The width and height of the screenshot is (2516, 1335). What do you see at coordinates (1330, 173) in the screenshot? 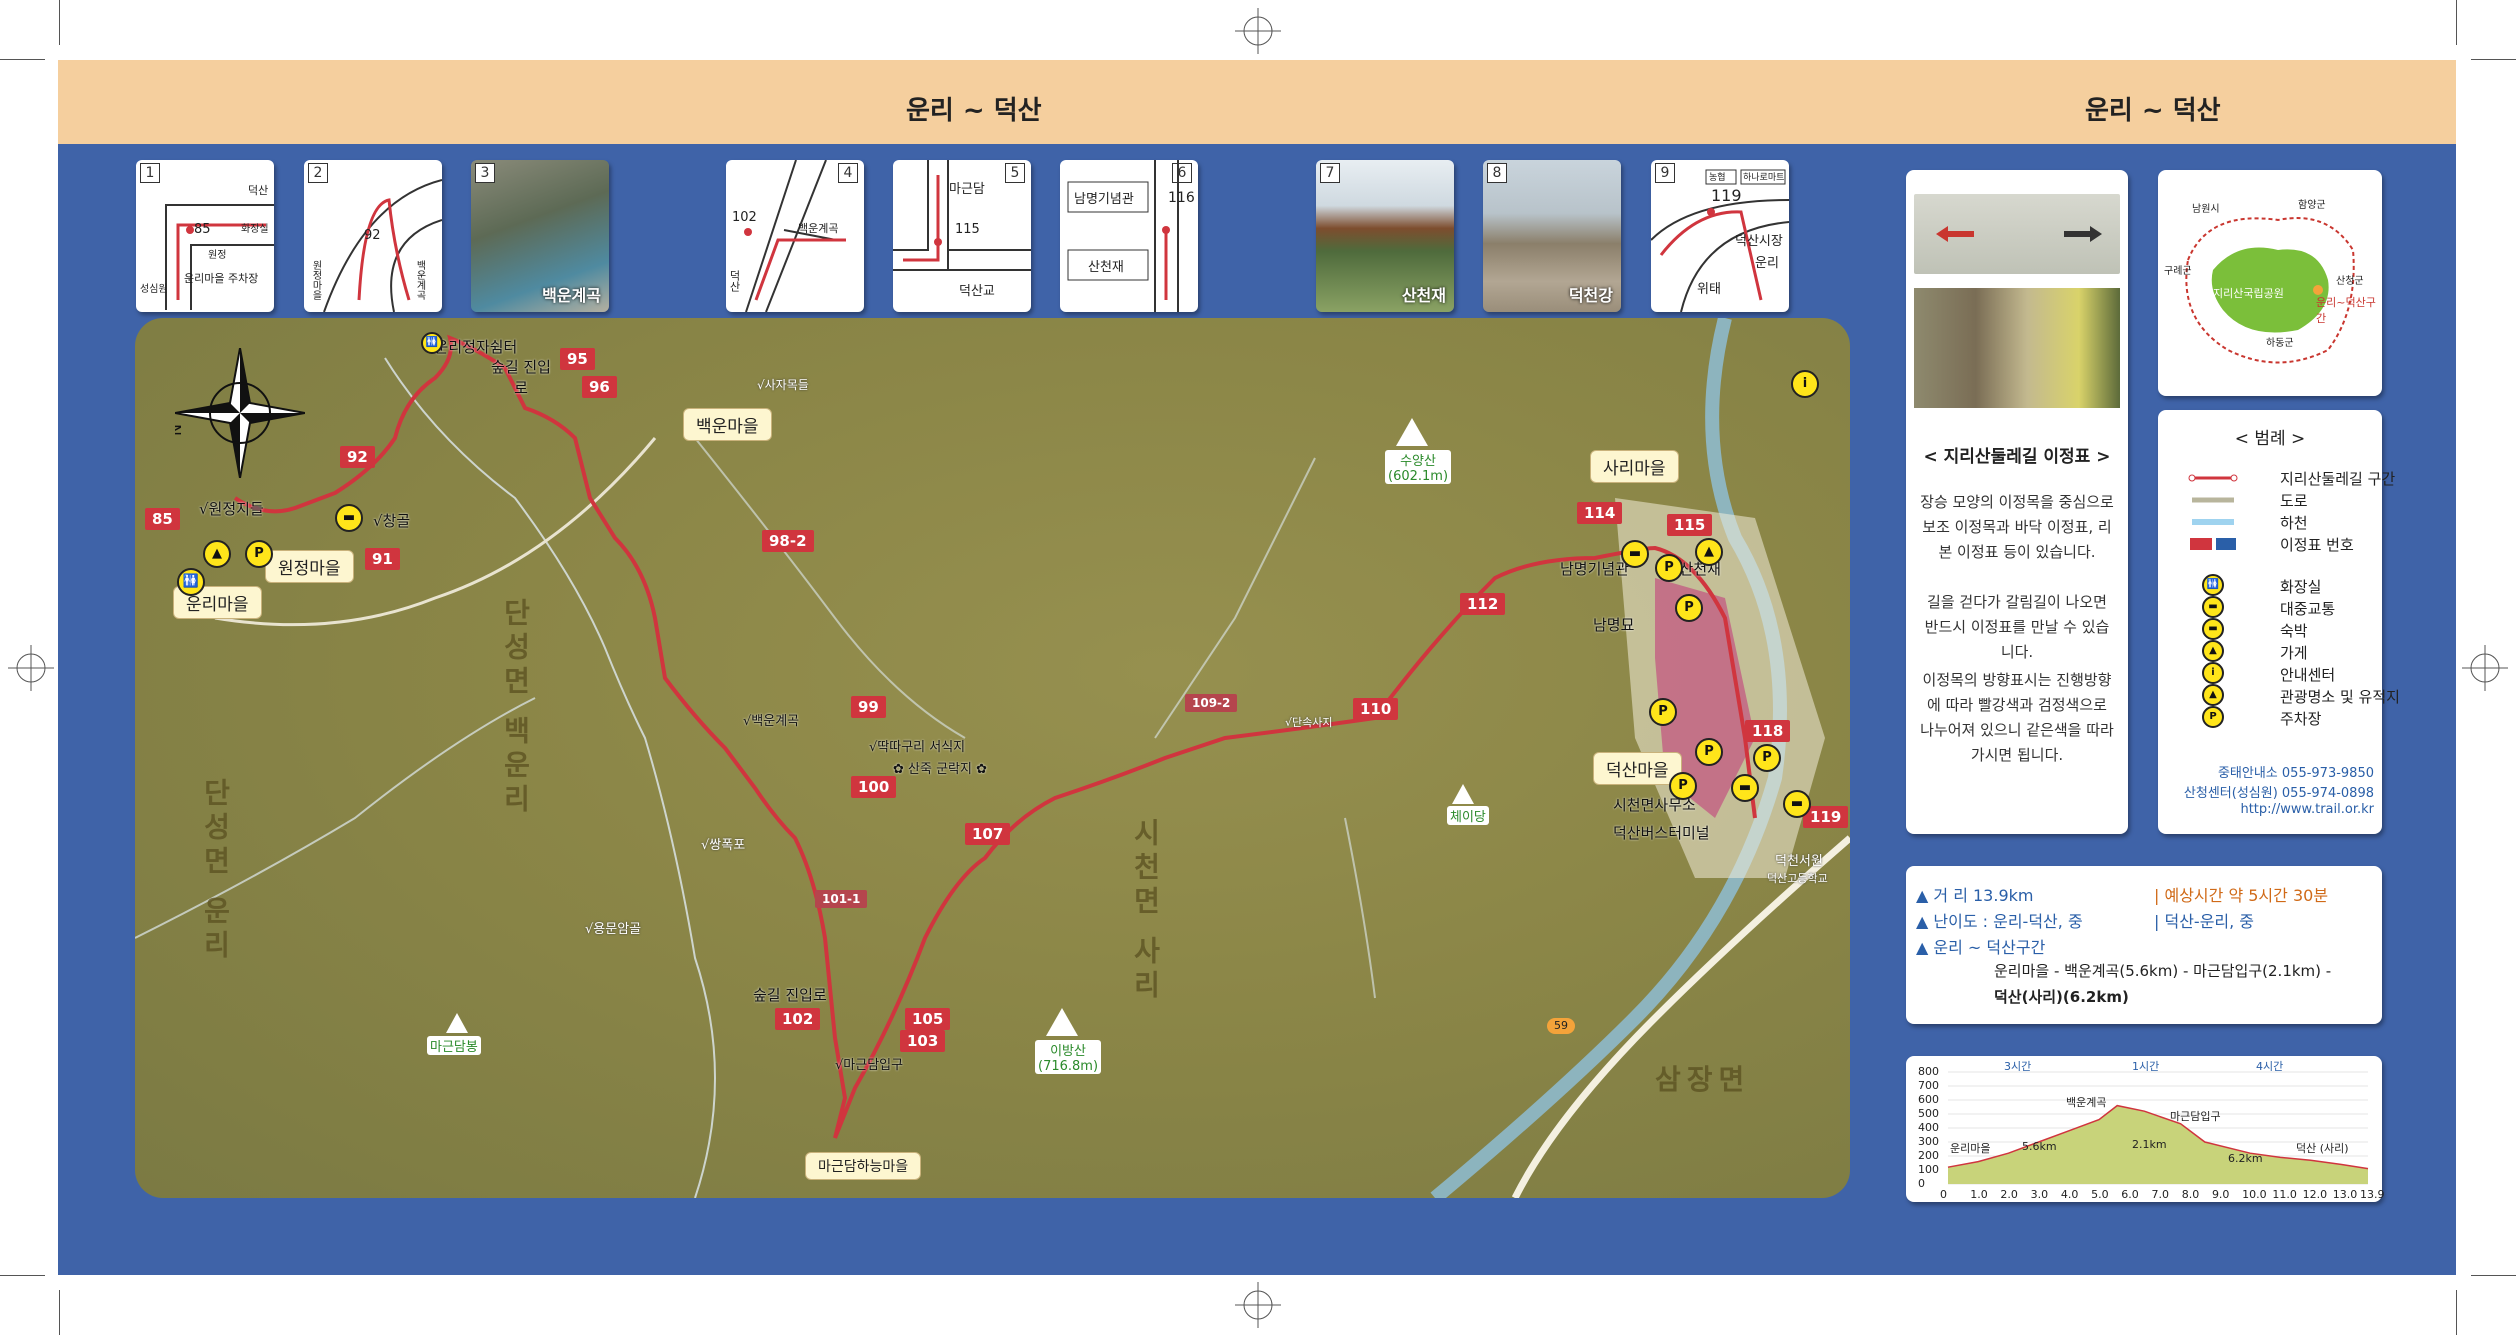
I see `thumb-number: 7` at bounding box center [1330, 173].